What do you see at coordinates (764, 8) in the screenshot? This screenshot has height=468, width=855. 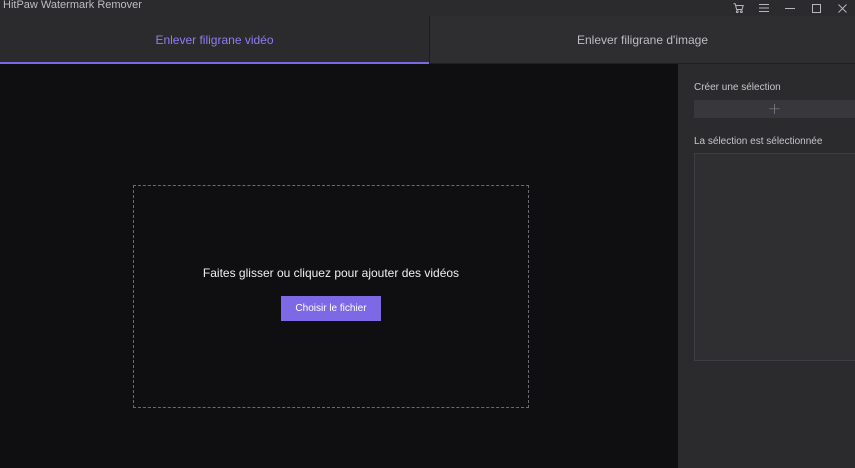 I see `menu-icon` at bounding box center [764, 8].